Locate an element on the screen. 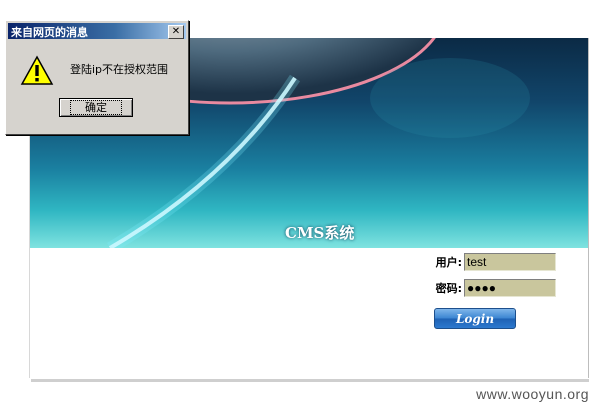 This screenshot has width=599, height=406. dialog-message: 登陆ip不在授权范围 is located at coordinates (119, 69).